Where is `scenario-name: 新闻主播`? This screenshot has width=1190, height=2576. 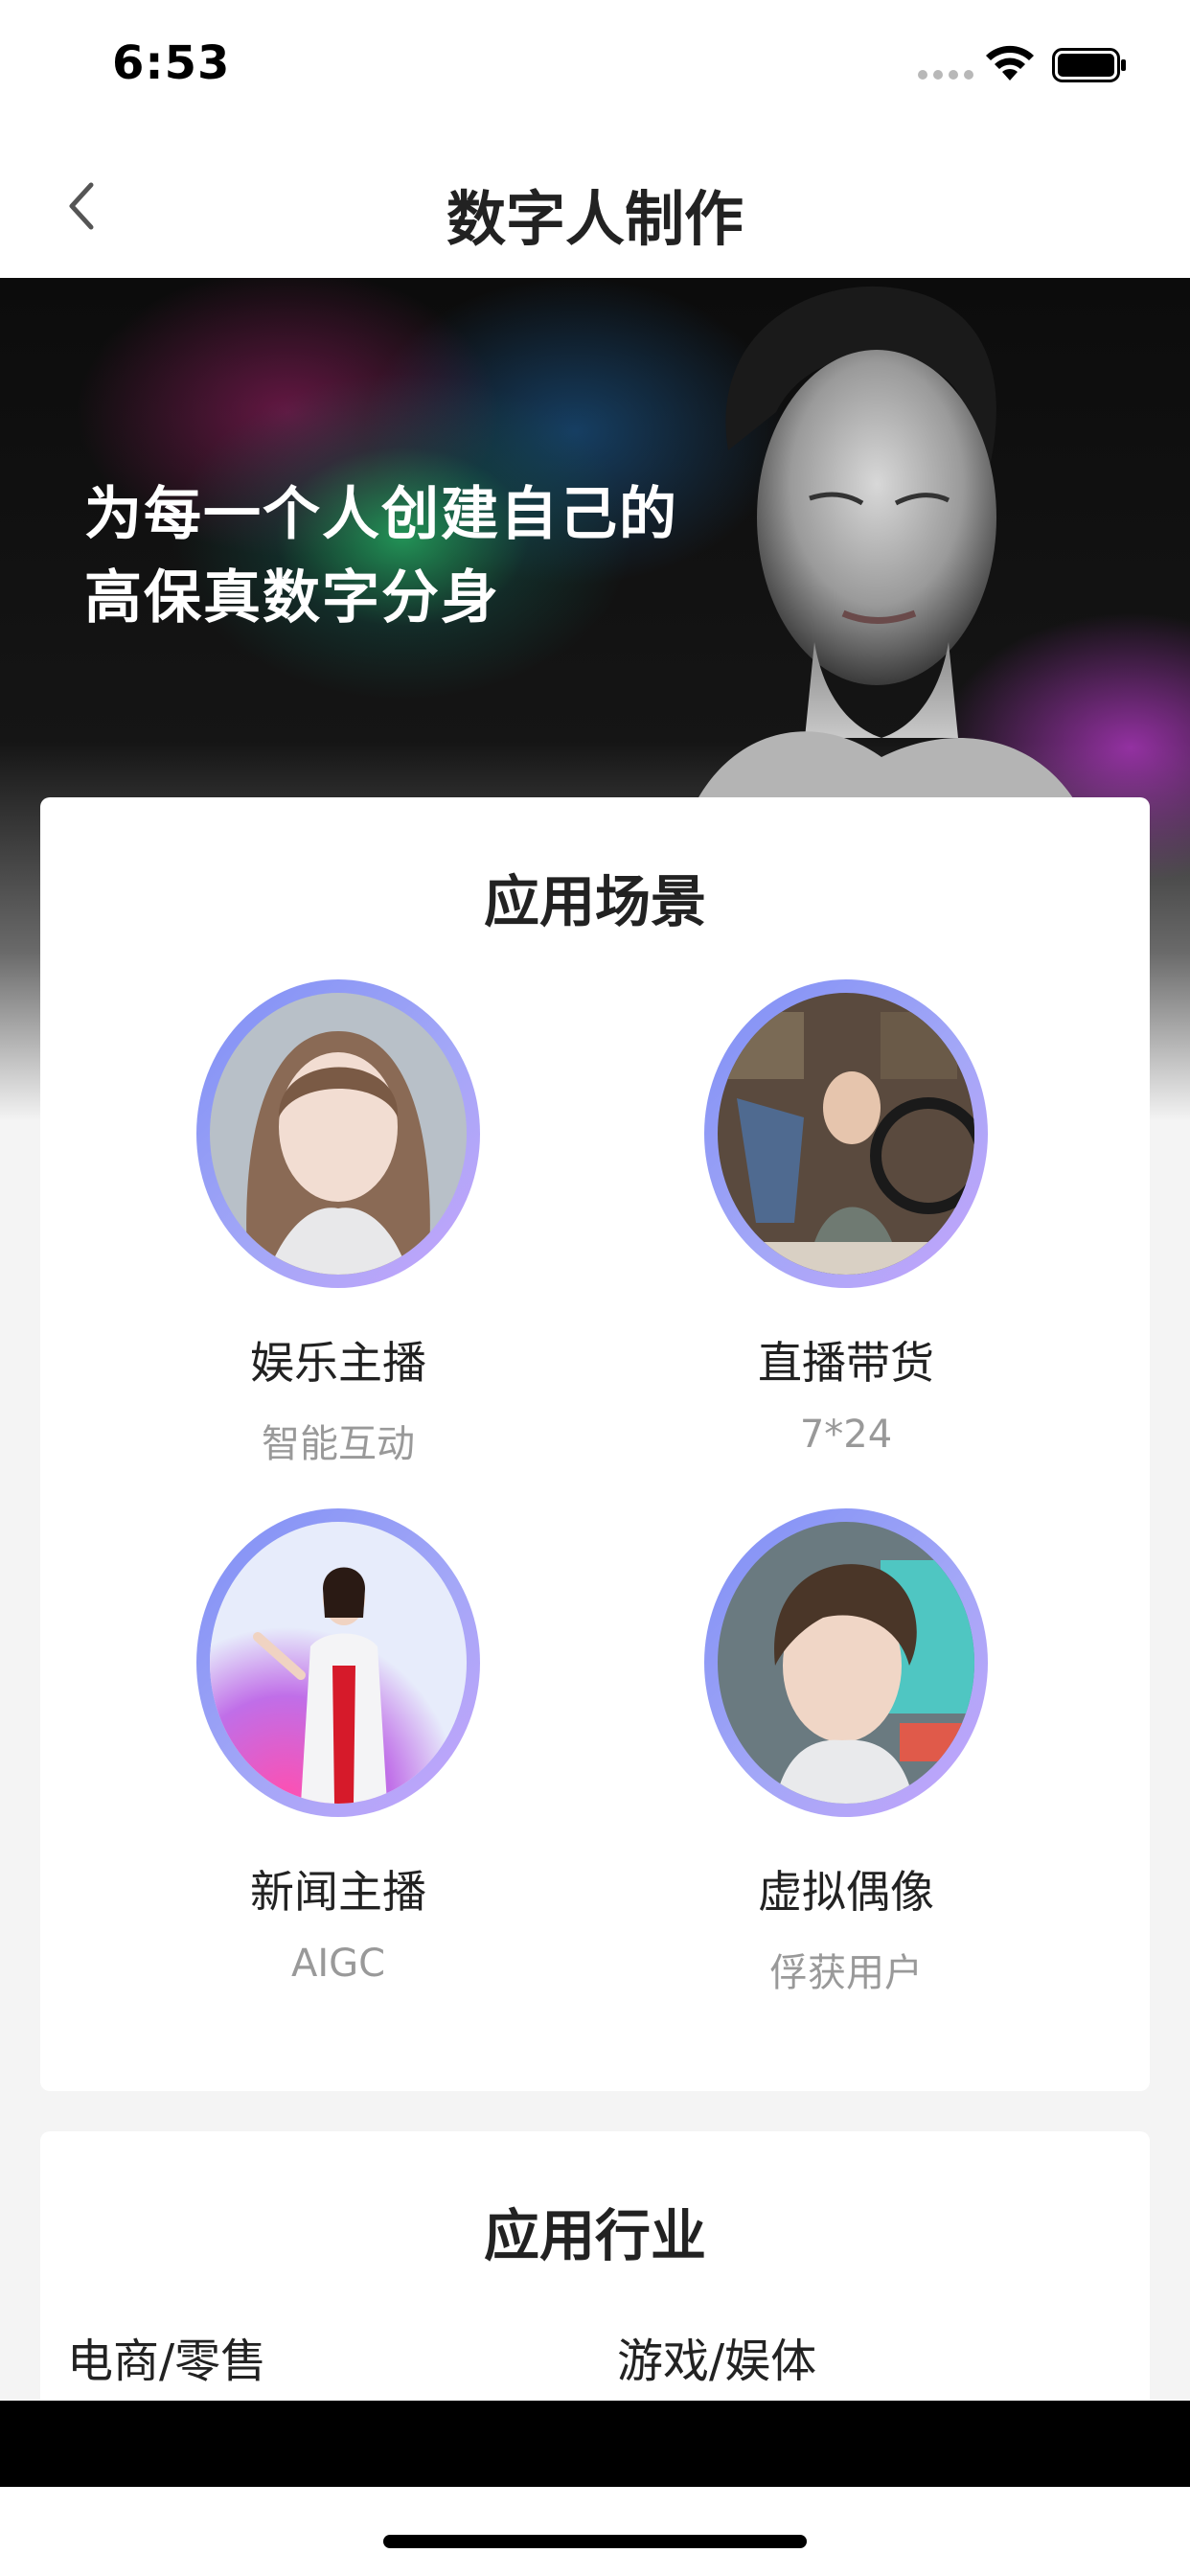
scenario-name: 新闻主播 is located at coordinates (338, 1892).